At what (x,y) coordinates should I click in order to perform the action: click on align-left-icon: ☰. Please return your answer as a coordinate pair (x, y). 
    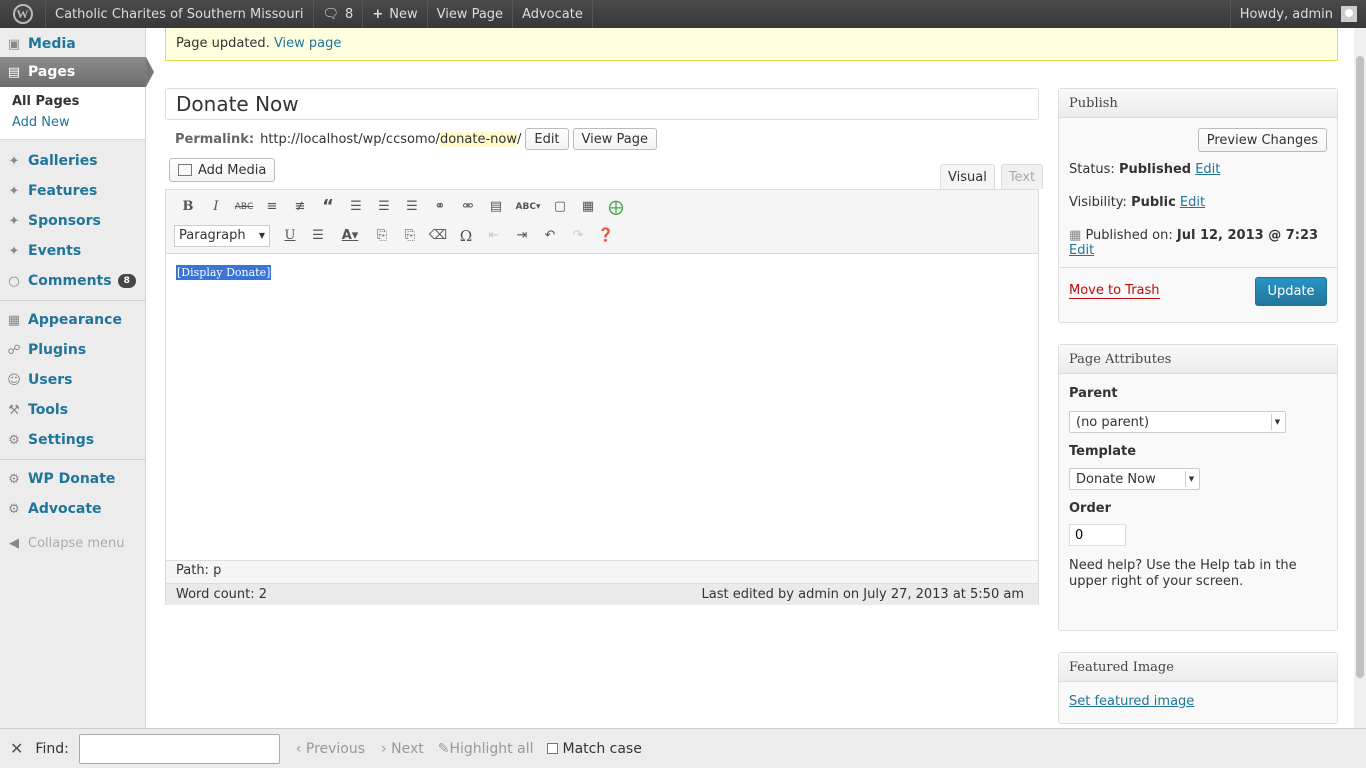
    Looking at the image, I should click on (356, 207).